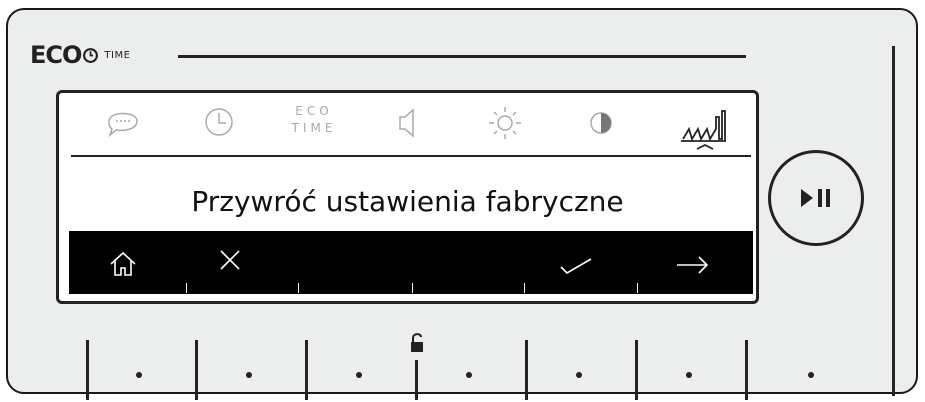 Image resolution: width=925 pixels, height=402 pixels. What do you see at coordinates (314, 128) in the screenshot?
I see `eco-time-line2: TIME` at bounding box center [314, 128].